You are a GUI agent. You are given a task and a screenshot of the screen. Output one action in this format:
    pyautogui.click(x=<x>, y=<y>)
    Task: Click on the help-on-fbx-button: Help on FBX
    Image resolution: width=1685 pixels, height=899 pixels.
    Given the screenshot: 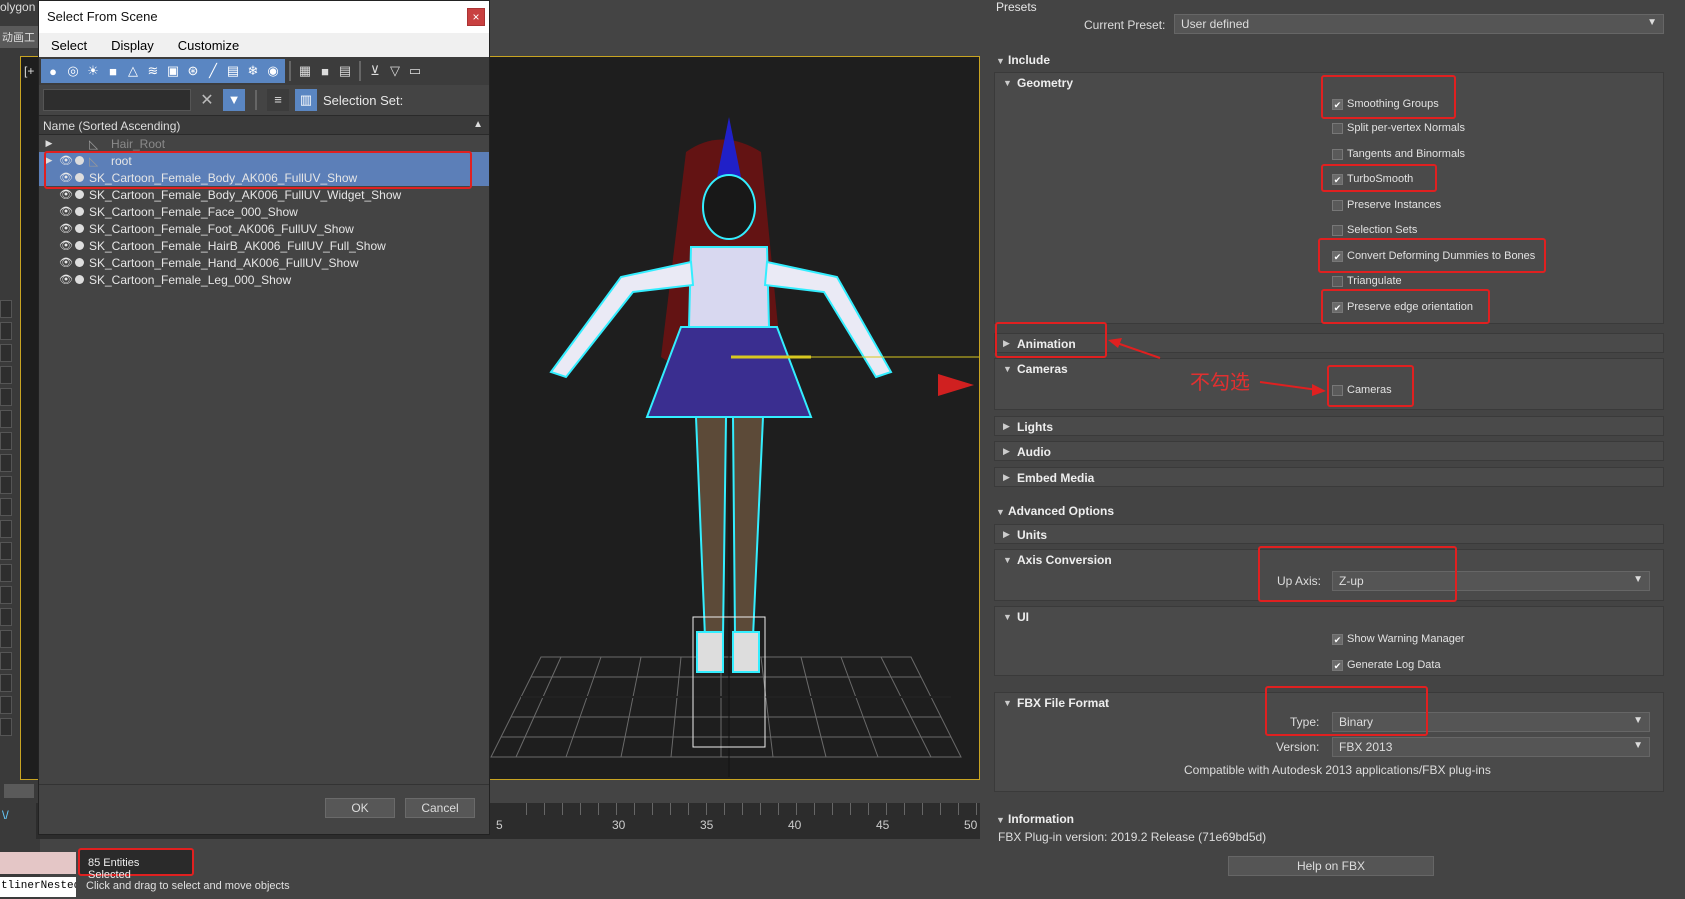 What is the action you would take?
    pyautogui.click(x=1331, y=866)
    